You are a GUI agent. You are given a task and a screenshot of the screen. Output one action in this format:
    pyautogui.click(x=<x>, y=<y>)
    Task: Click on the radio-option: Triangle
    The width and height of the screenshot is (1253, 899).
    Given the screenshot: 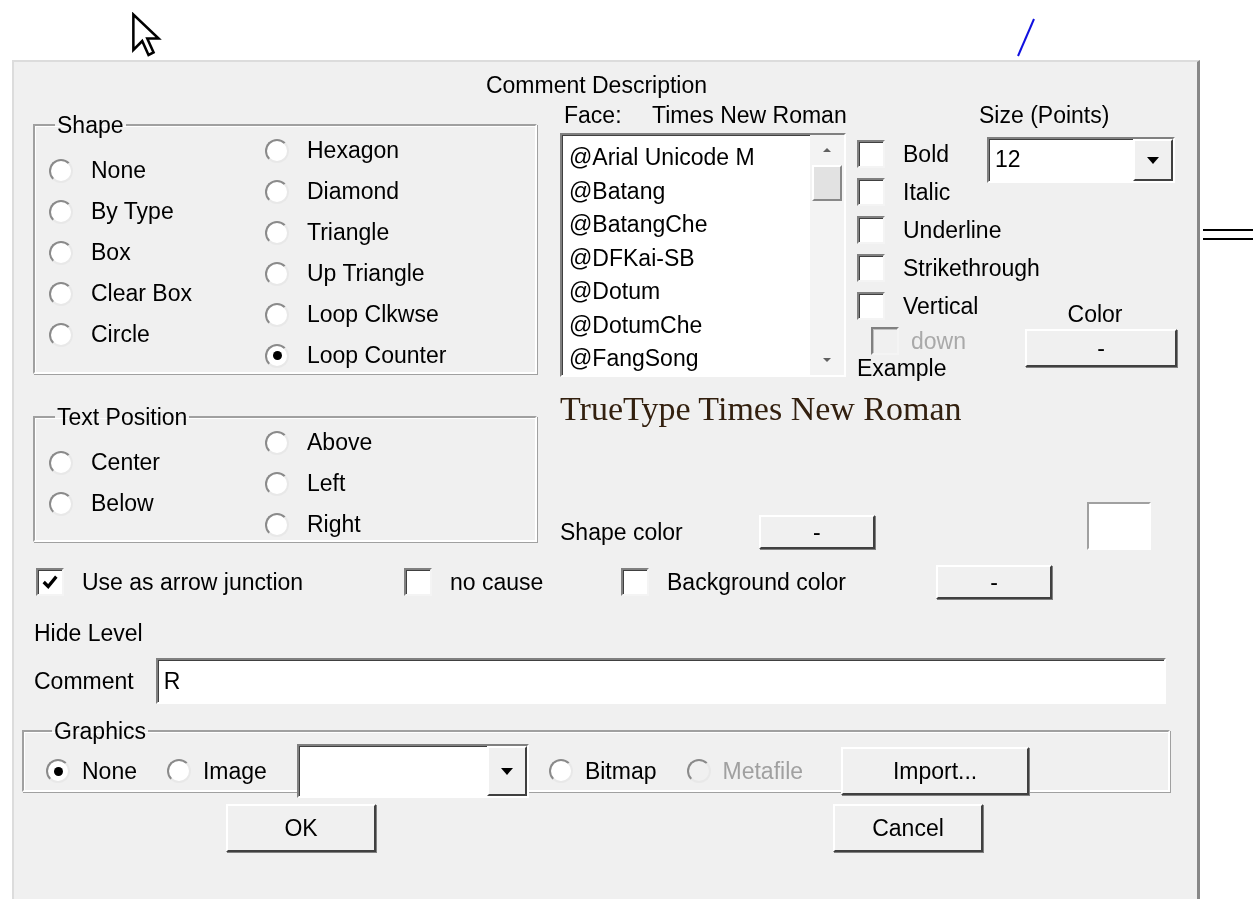 What is the action you would take?
    pyautogui.click(x=373, y=232)
    